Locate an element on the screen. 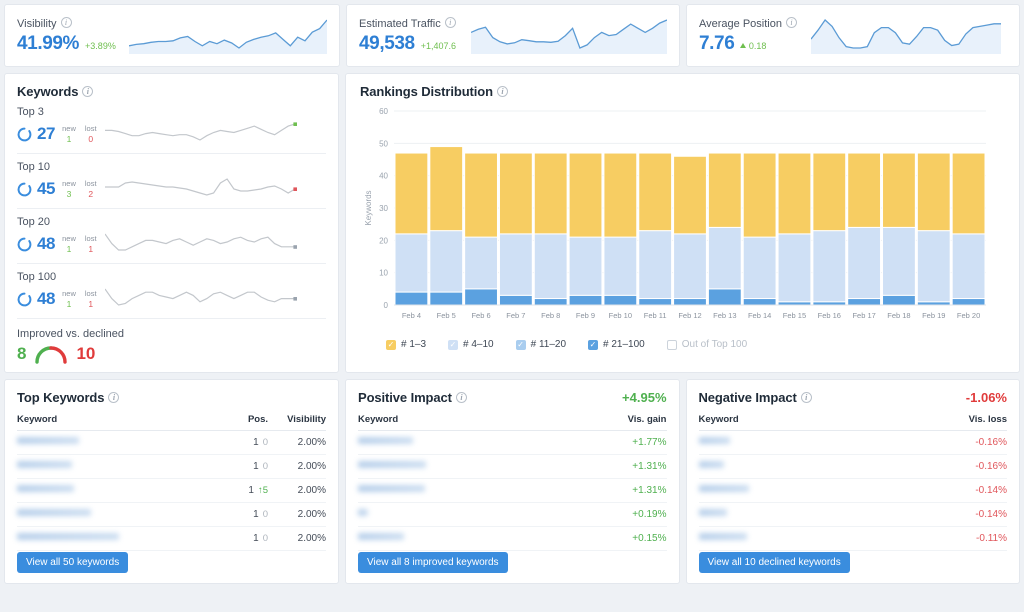  column-header-keyword: Keyword is located at coordinates (116, 422).